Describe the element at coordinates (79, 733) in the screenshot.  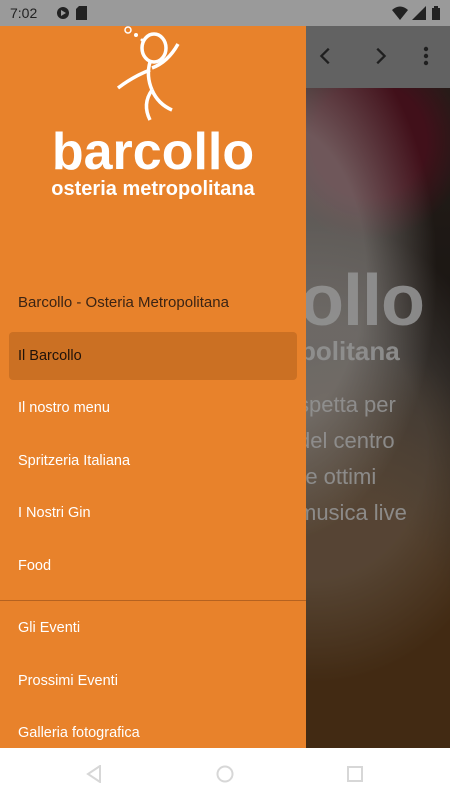
I see `menu-item-label: Galleria fotografica` at that location.